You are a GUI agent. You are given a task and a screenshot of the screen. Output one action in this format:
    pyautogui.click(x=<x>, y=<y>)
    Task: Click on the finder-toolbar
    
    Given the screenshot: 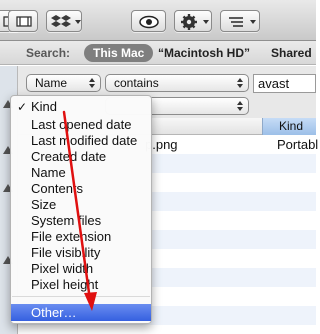 What is the action you would take?
    pyautogui.click(x=158, y=20)
    